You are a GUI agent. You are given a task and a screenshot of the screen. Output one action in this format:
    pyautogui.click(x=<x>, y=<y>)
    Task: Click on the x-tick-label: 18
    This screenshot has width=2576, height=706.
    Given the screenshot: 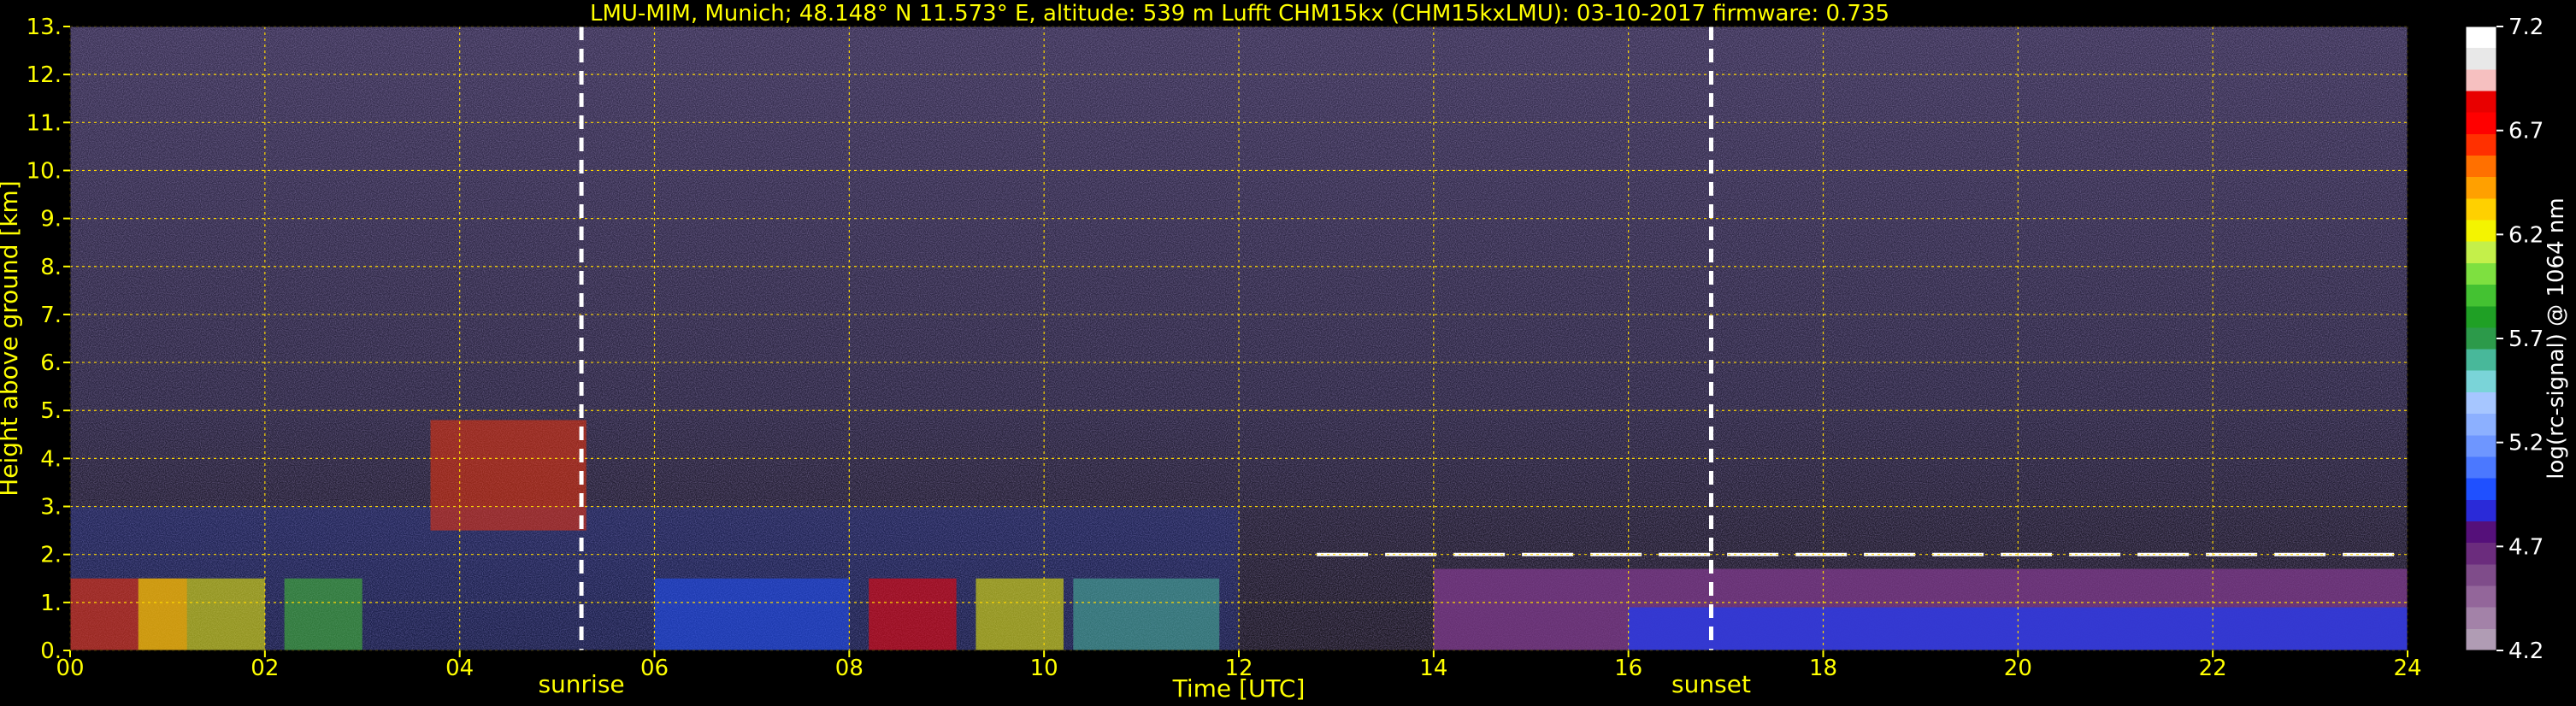 What is the action you would take?
    pyautogui.click(x=1823, y=668)
    